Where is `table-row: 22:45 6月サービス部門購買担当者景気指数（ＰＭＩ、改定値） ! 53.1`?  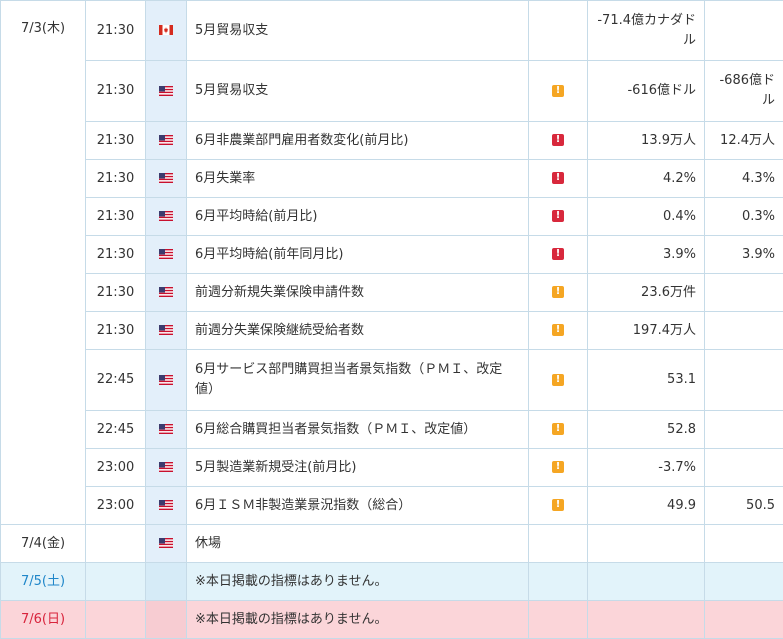 table-row: 22:45 6月サービス部門購買担当者景気指数（ＰＭＩ、改定値） ! 53.1 is located at coordinates (392, 380).